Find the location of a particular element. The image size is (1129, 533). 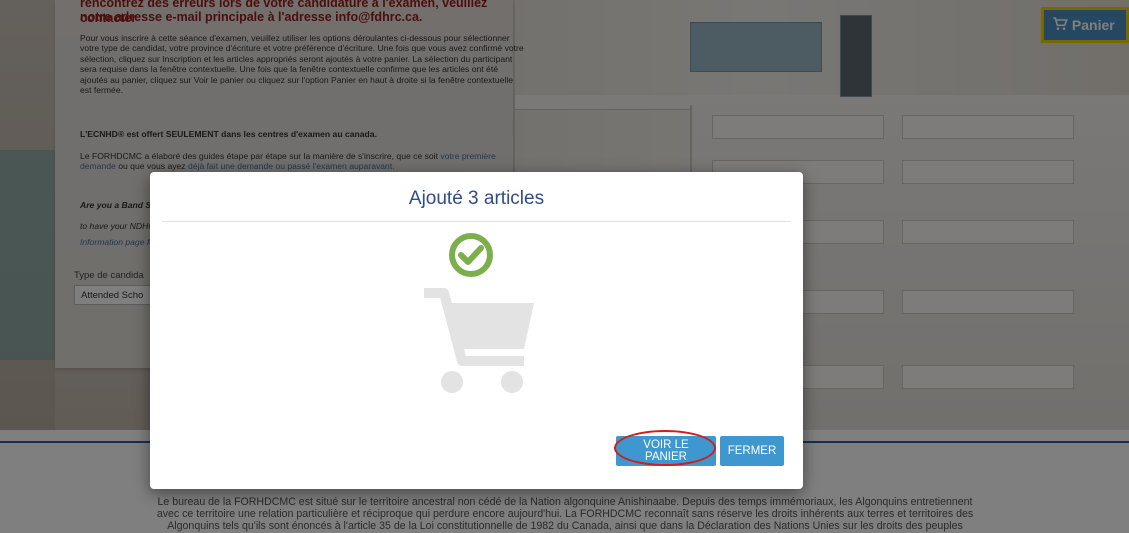

modal-title: Ajouté 3 articles is located at coordinates (476, 198).